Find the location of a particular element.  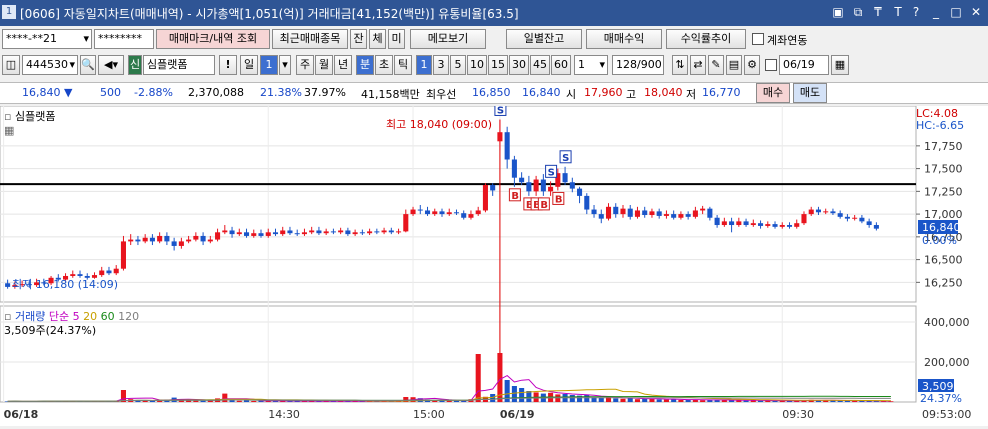

minute-15-button: 15 is located at coordinates (498, 65).